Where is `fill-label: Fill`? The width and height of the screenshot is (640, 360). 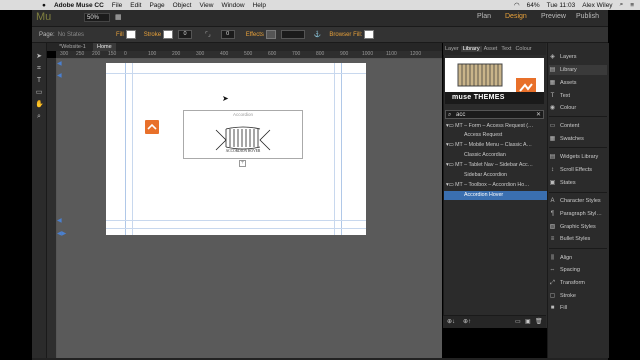 fill-label: Fill is located at coordinates (120, 35).